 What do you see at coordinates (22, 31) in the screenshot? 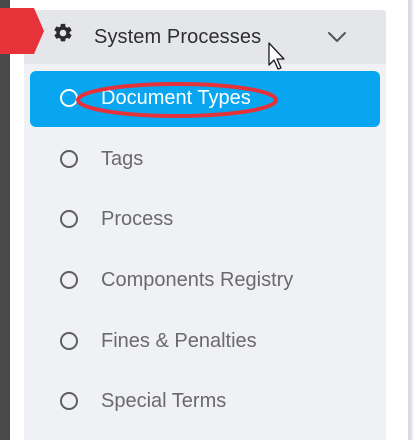
I see `annotation-marker-icon` at bounding box center [22, 31].